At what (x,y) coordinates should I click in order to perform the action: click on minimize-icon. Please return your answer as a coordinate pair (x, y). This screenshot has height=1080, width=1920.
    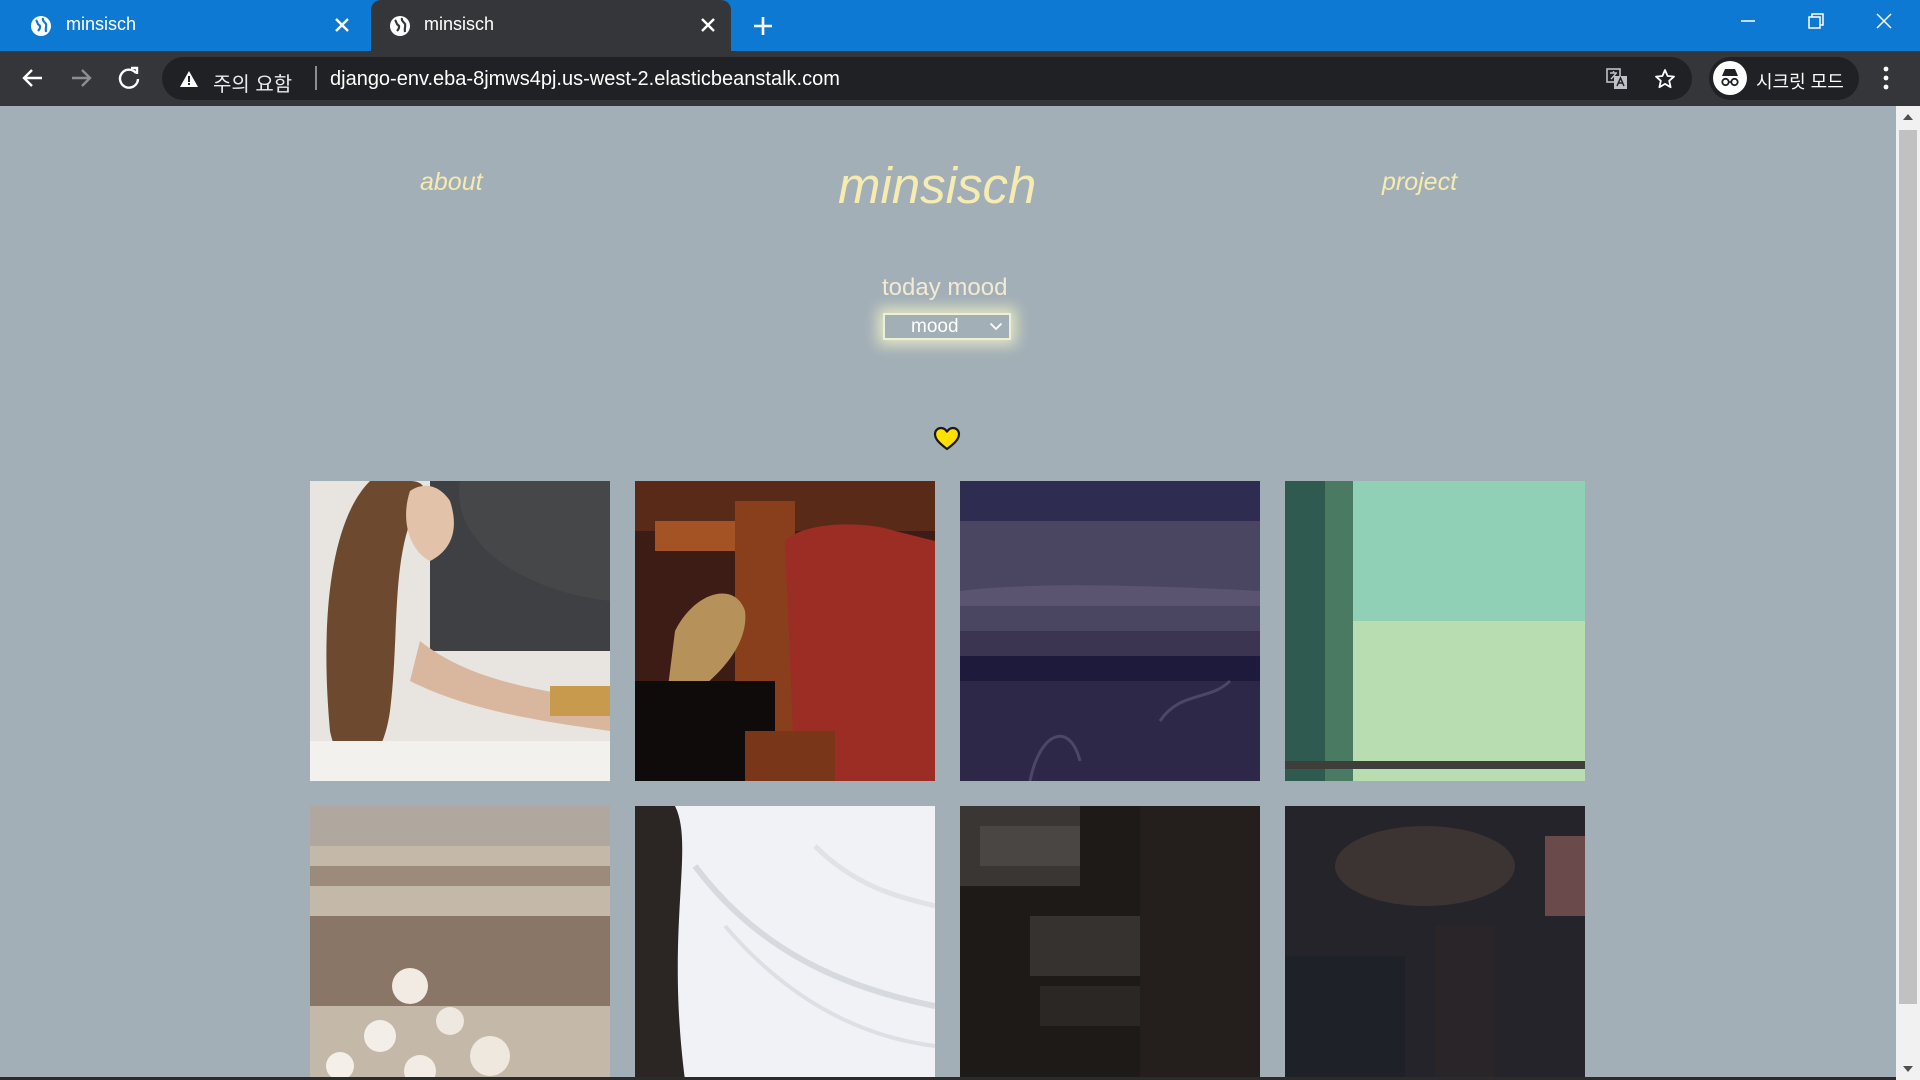
    Looking at the image, I should click on (1748, 21).